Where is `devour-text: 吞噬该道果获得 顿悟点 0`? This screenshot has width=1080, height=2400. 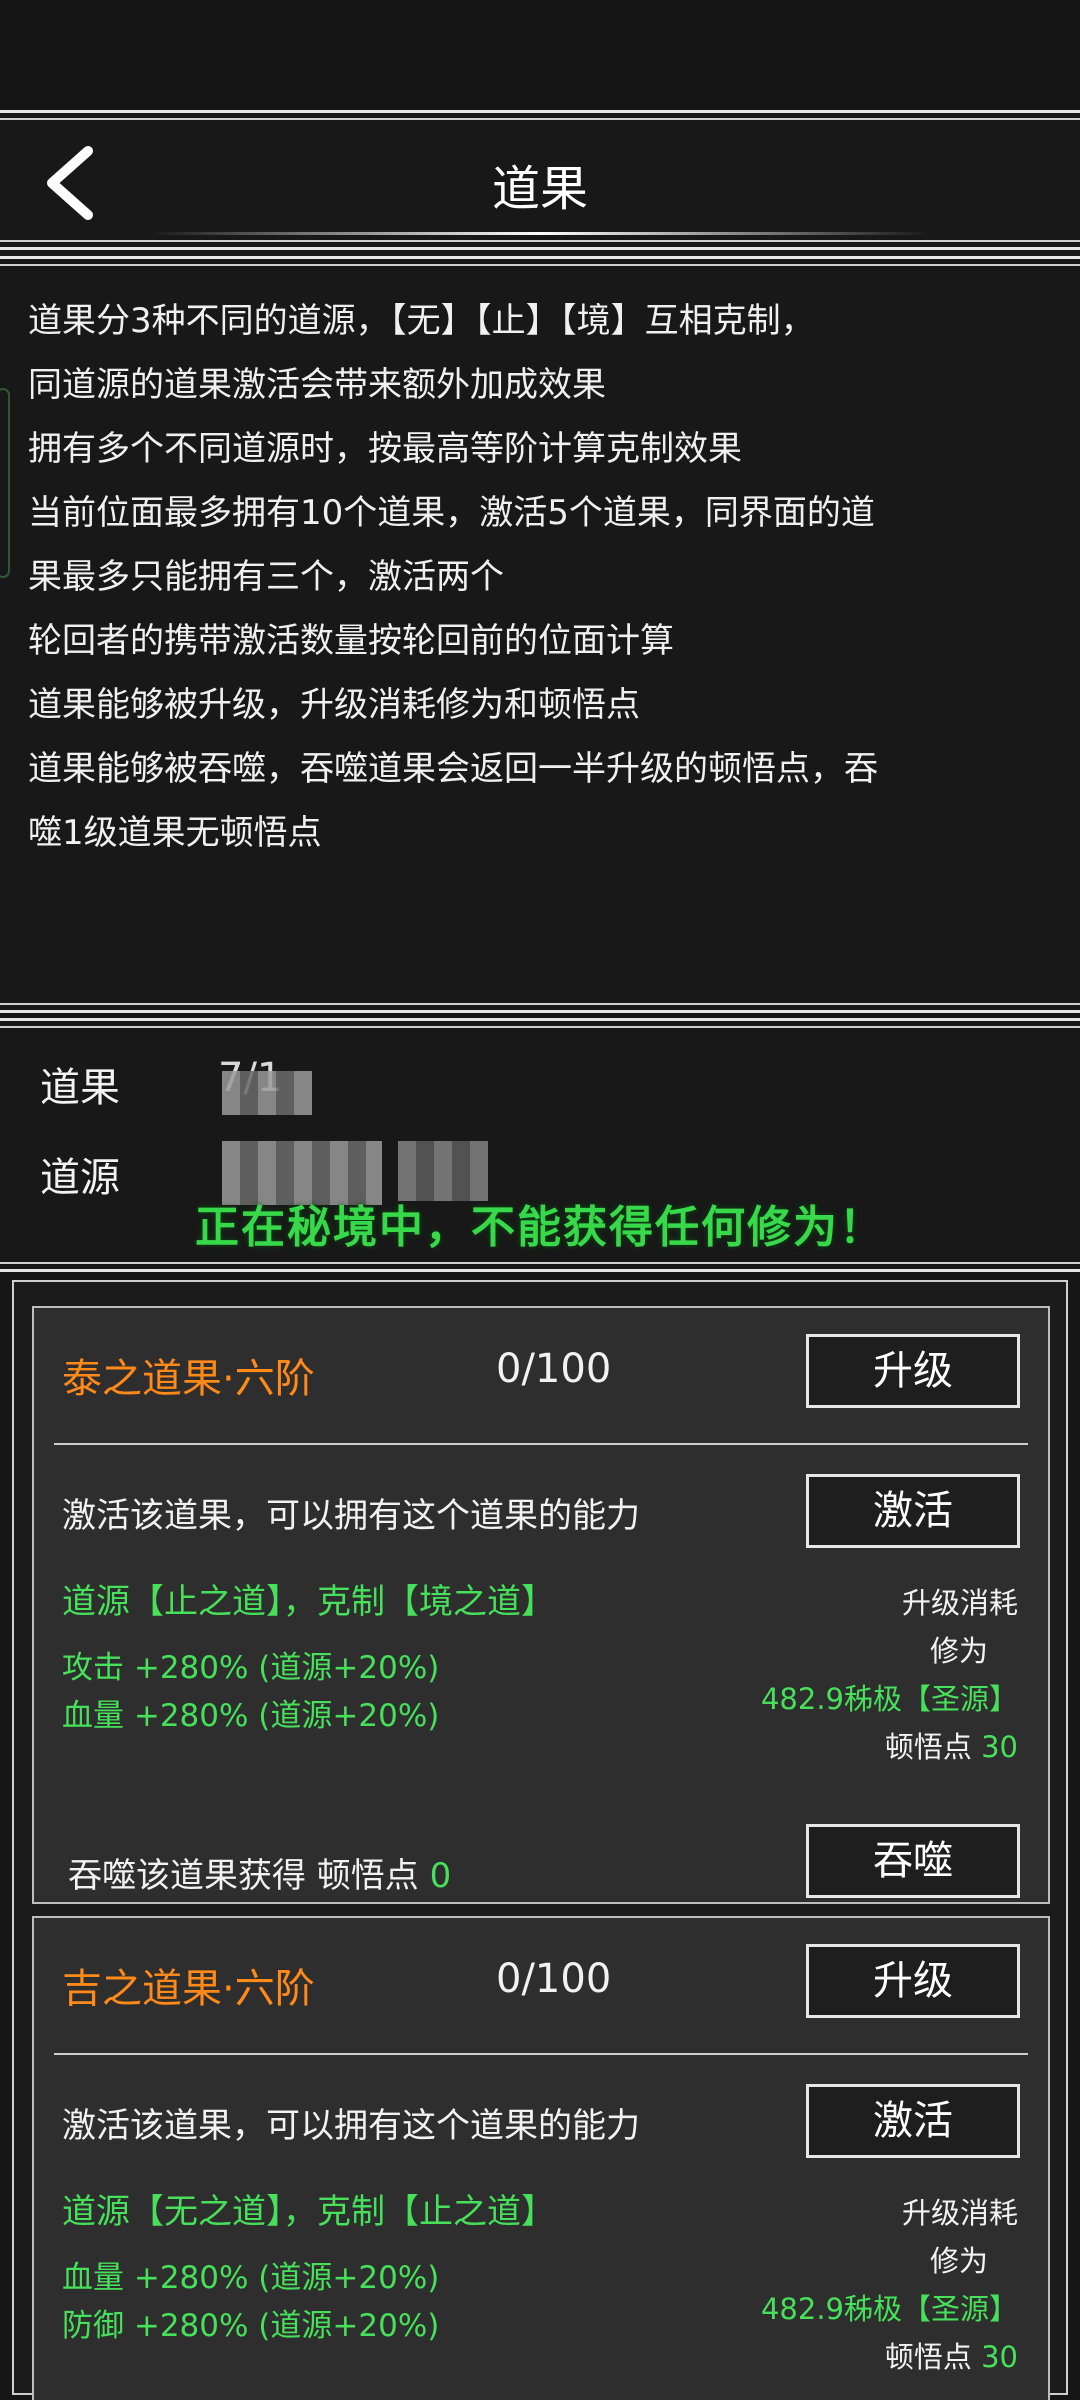 devour-text: 吞噬该道果获得 顿悟点 0 is located at coordinates (259, 1872).